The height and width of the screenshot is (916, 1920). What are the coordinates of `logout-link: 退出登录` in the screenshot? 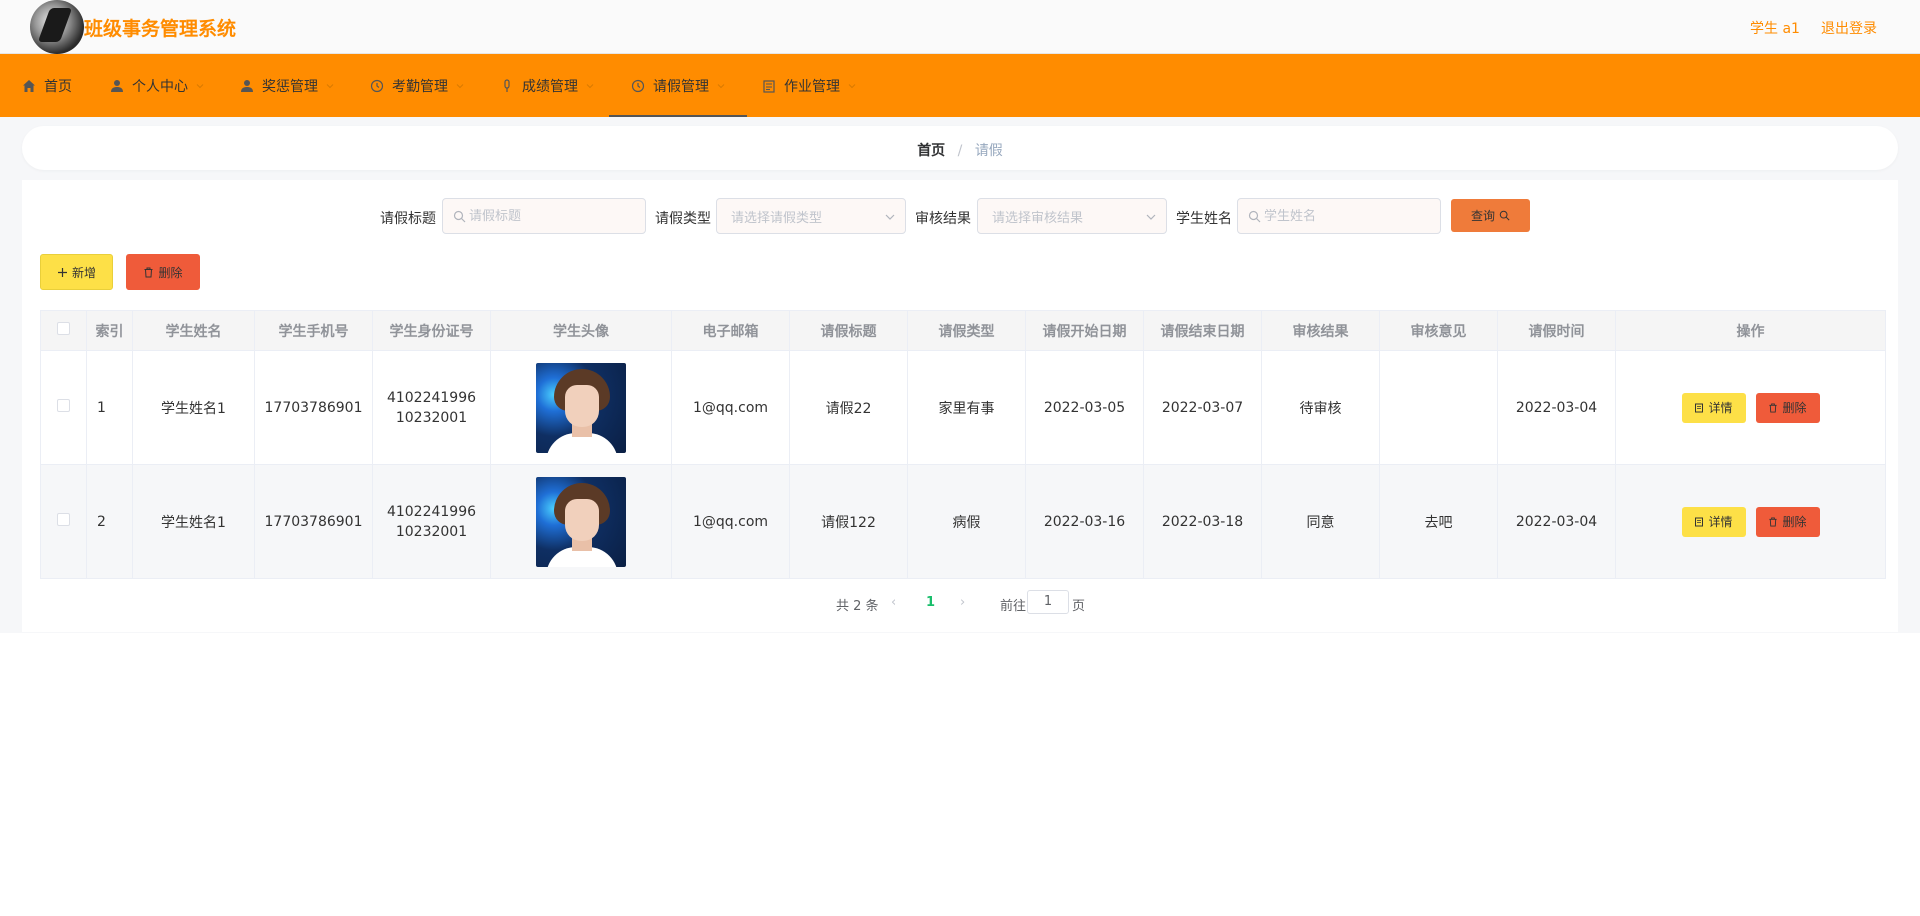 It's located at (1849, 28).